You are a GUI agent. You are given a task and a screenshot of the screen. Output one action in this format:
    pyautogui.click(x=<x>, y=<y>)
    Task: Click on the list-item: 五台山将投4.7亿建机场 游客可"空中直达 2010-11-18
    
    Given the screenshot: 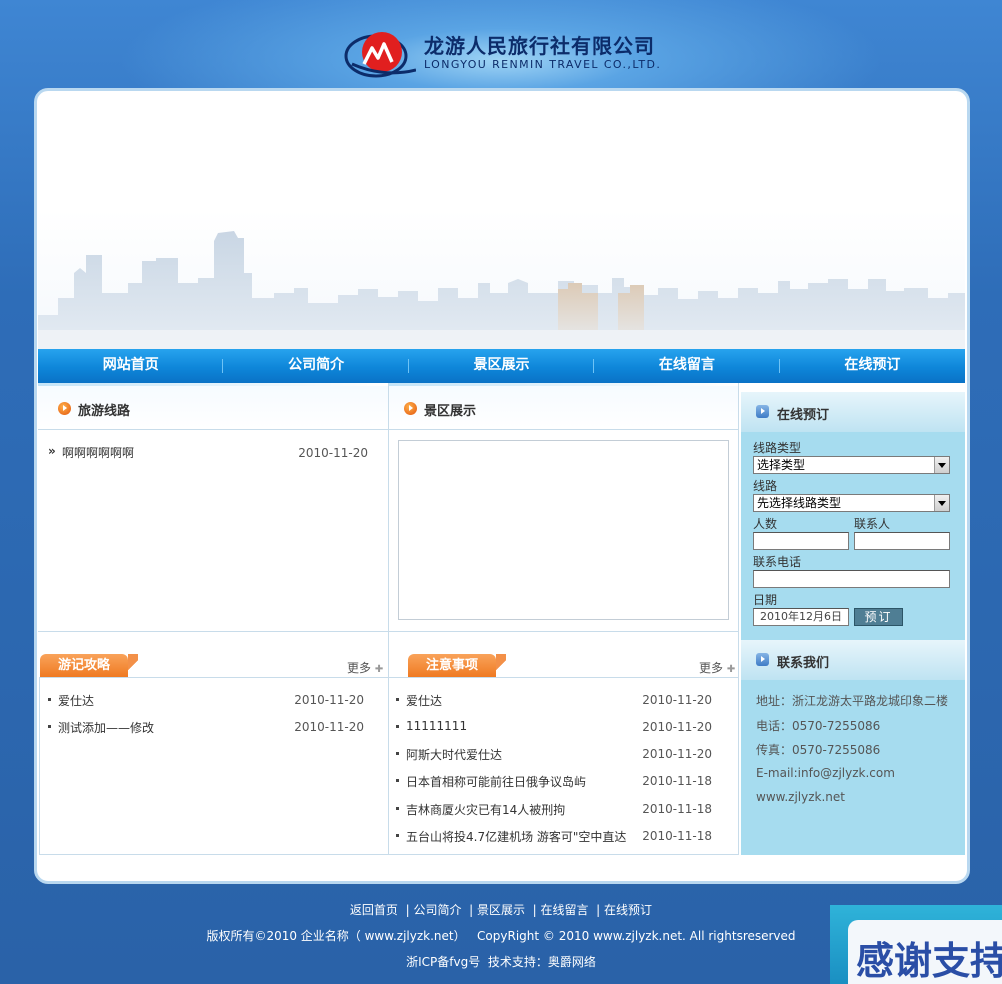 What is the action you would take?
    pyautogui.click(x=554, y=836)
    